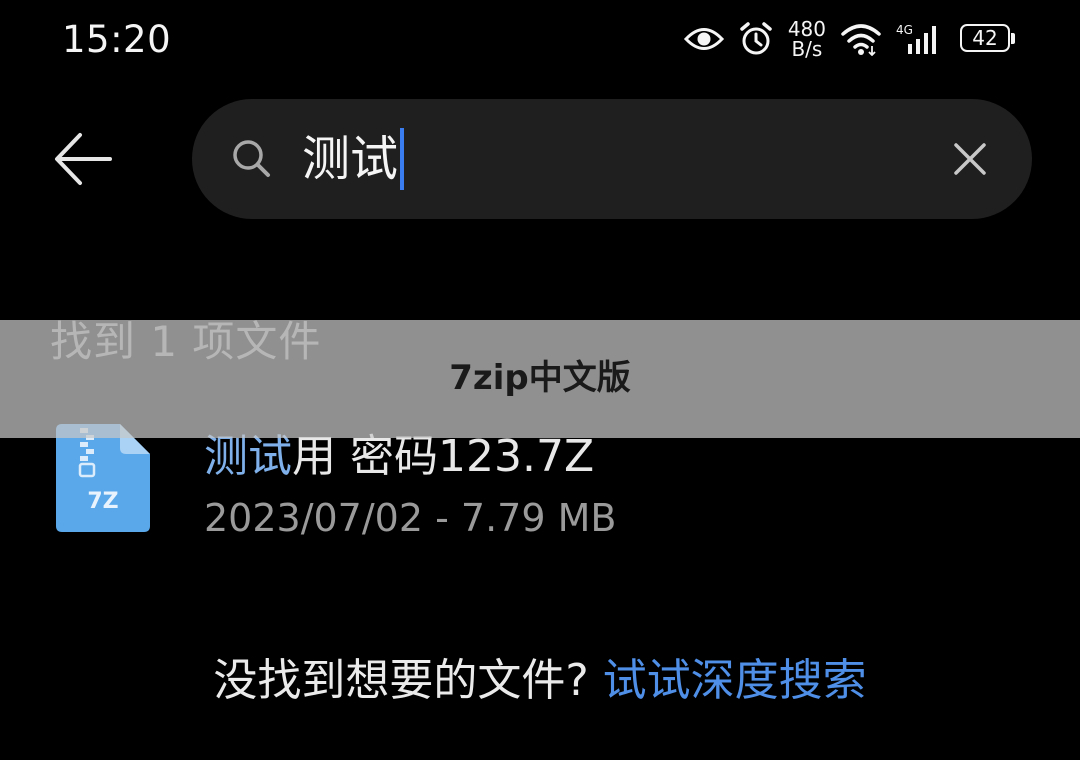 This screenshot has height=760, width=1080. Describe the element at coordinates (248, 456) in the screenshot. I see `file-name-highlight: 测试` at that location.